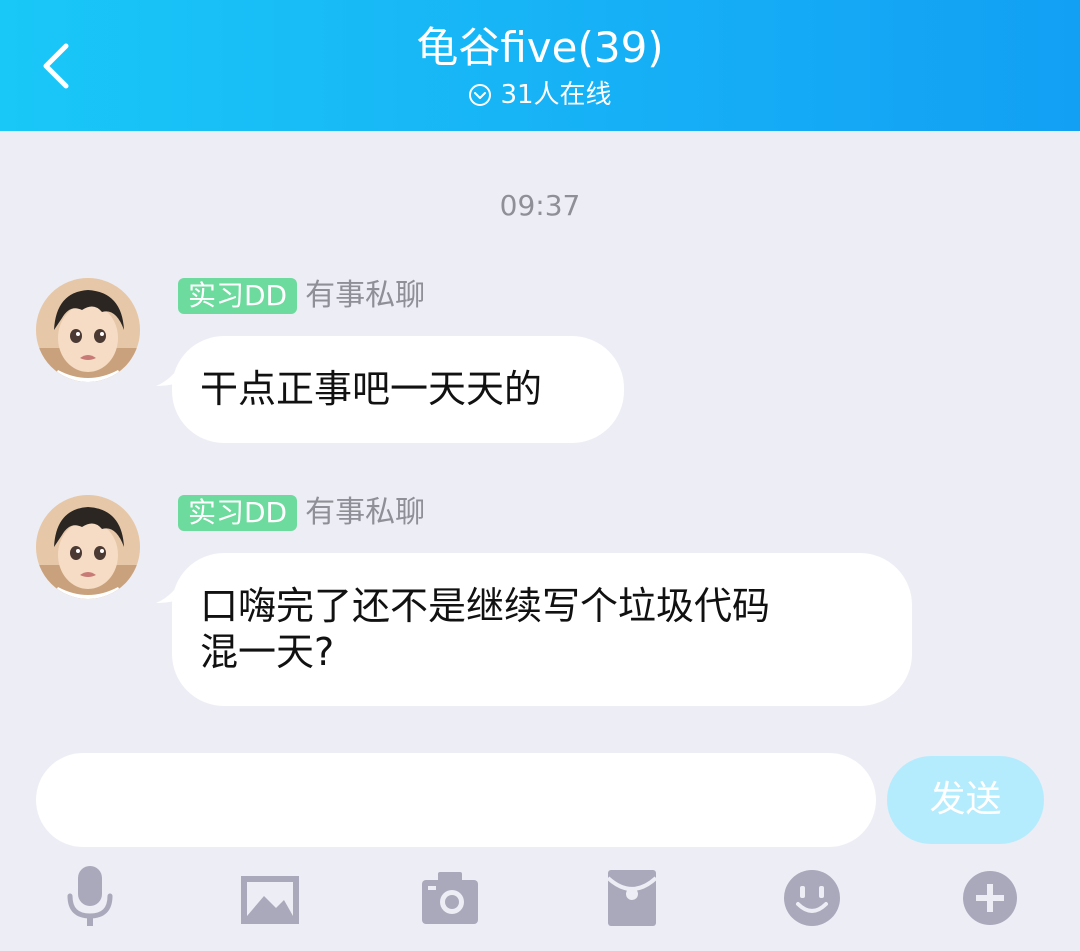  What do you see at coordinates (270, 900) in the screenshot?
I see `image-icon` at bounding box center [270, 900].